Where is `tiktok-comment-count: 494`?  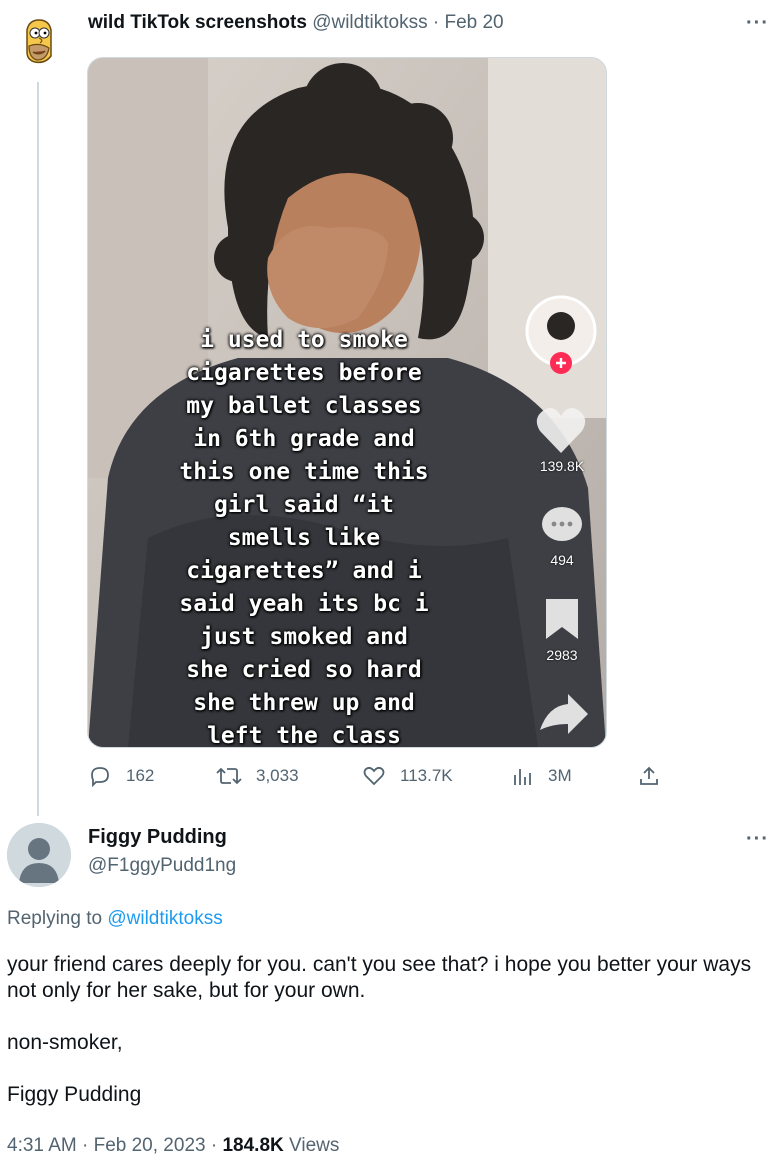
tiktok-comment-count: 494 is located at coordinates (562, 560).